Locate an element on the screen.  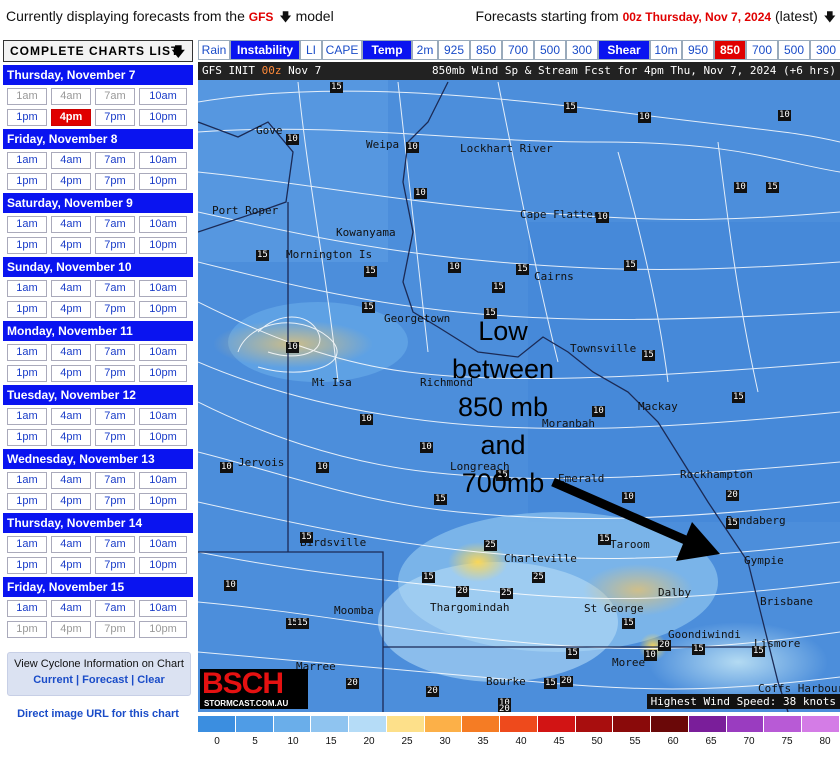
toolbar-button-temp: Temp is located at coordinates (387, 50).